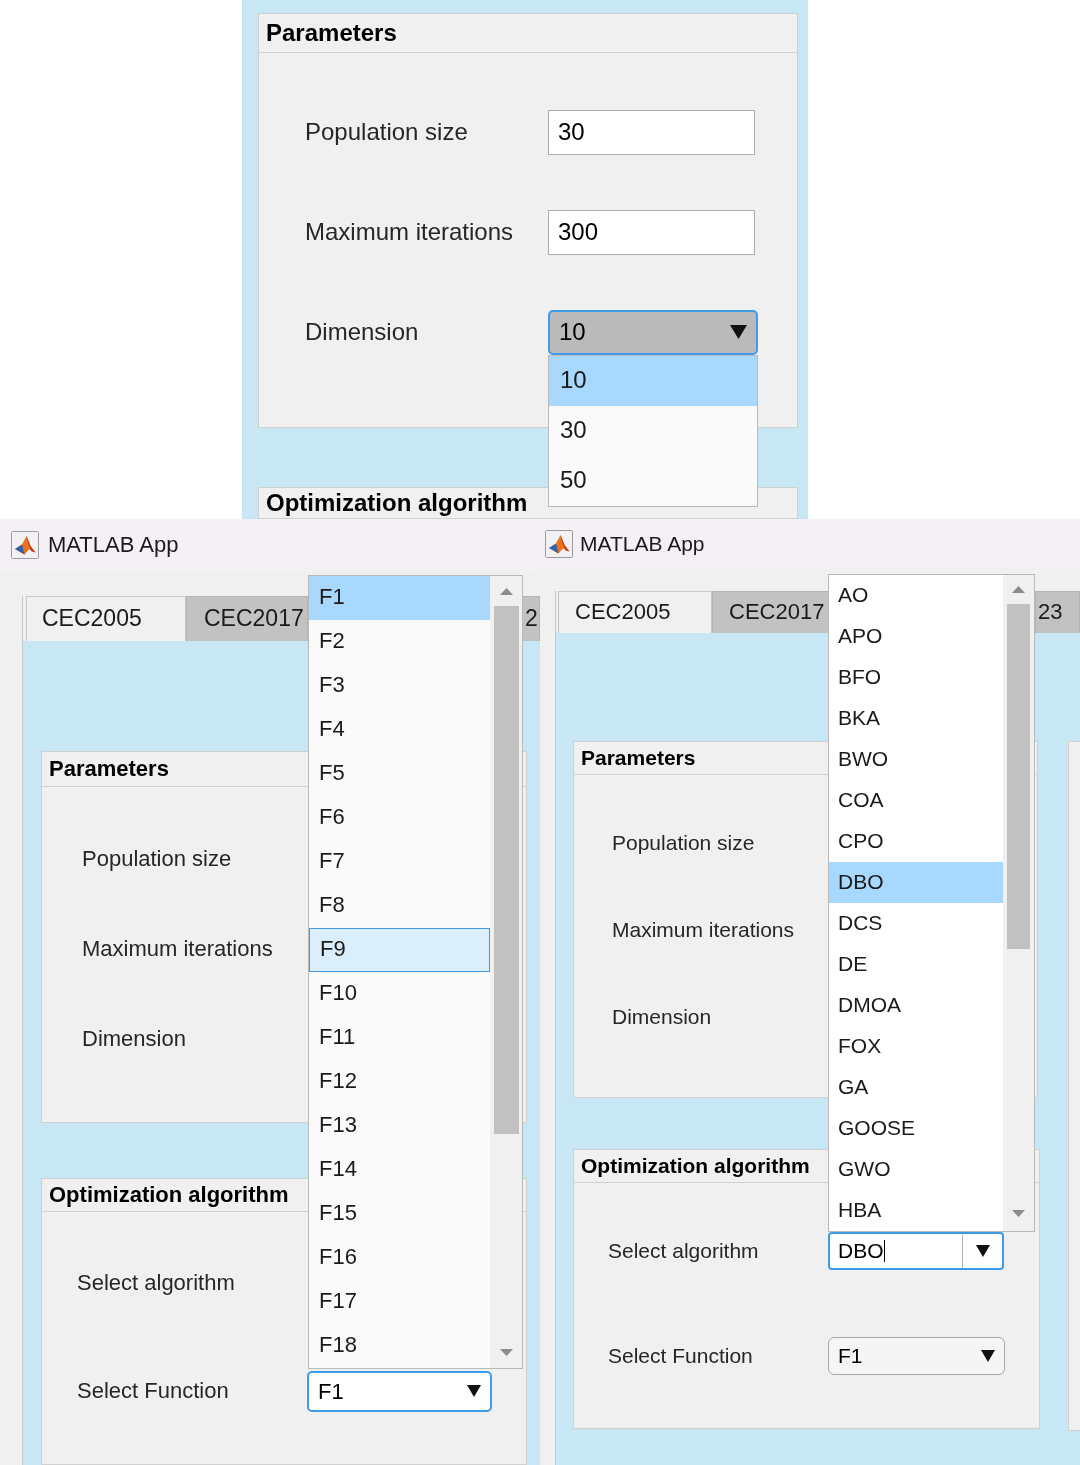  I want to click on list-option: DCS, so click(916, 923).